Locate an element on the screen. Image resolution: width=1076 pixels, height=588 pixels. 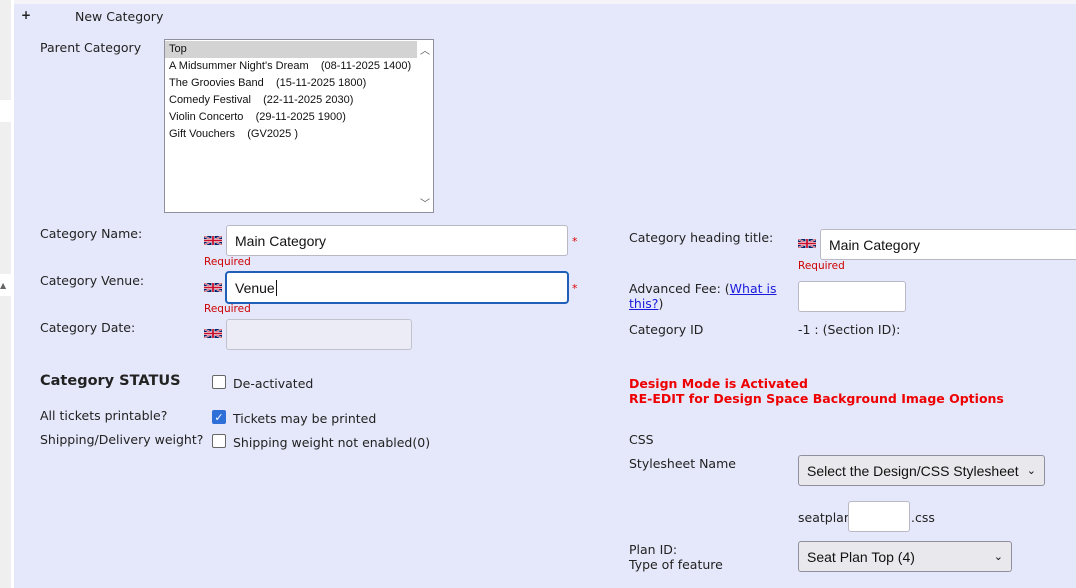
shipping-label: Shipping/Delivery weight? is located at coordinates (122, 439).